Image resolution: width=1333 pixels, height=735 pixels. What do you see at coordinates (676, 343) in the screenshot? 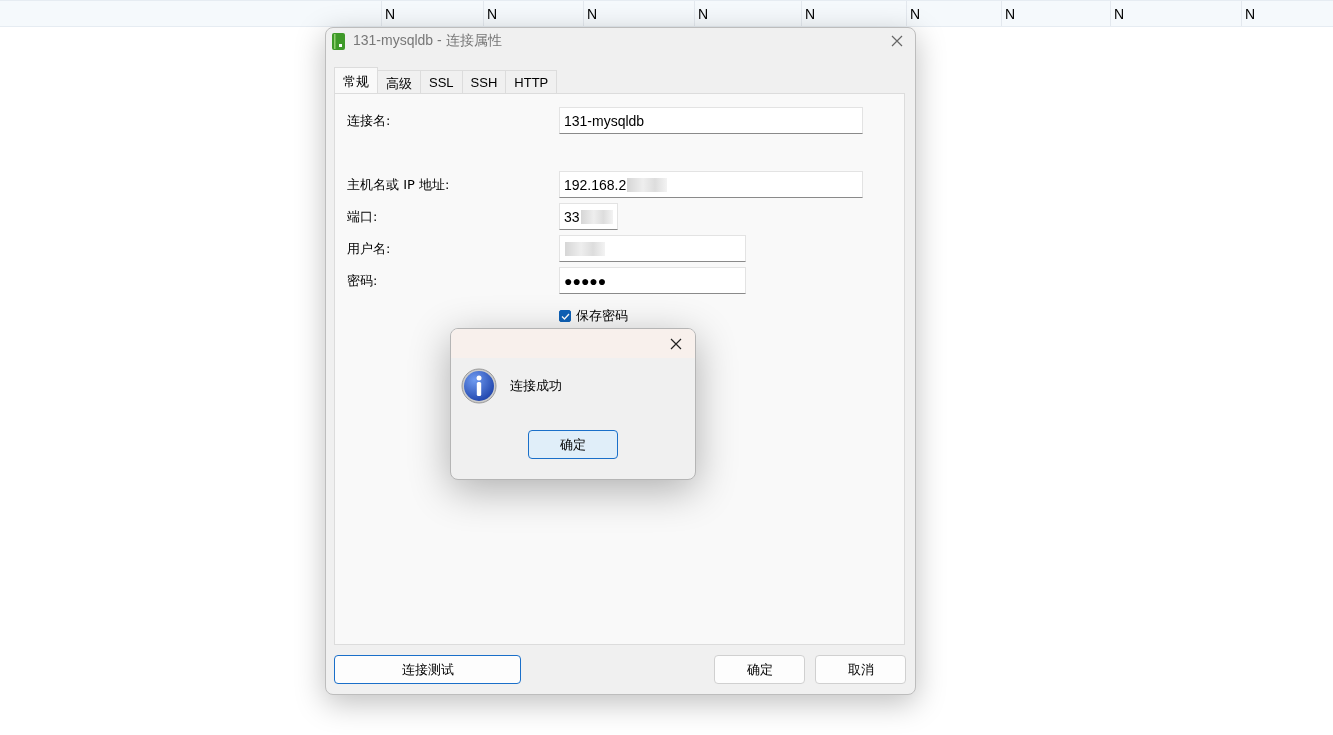
I see `close-icon` at bounding box center [676, 343].